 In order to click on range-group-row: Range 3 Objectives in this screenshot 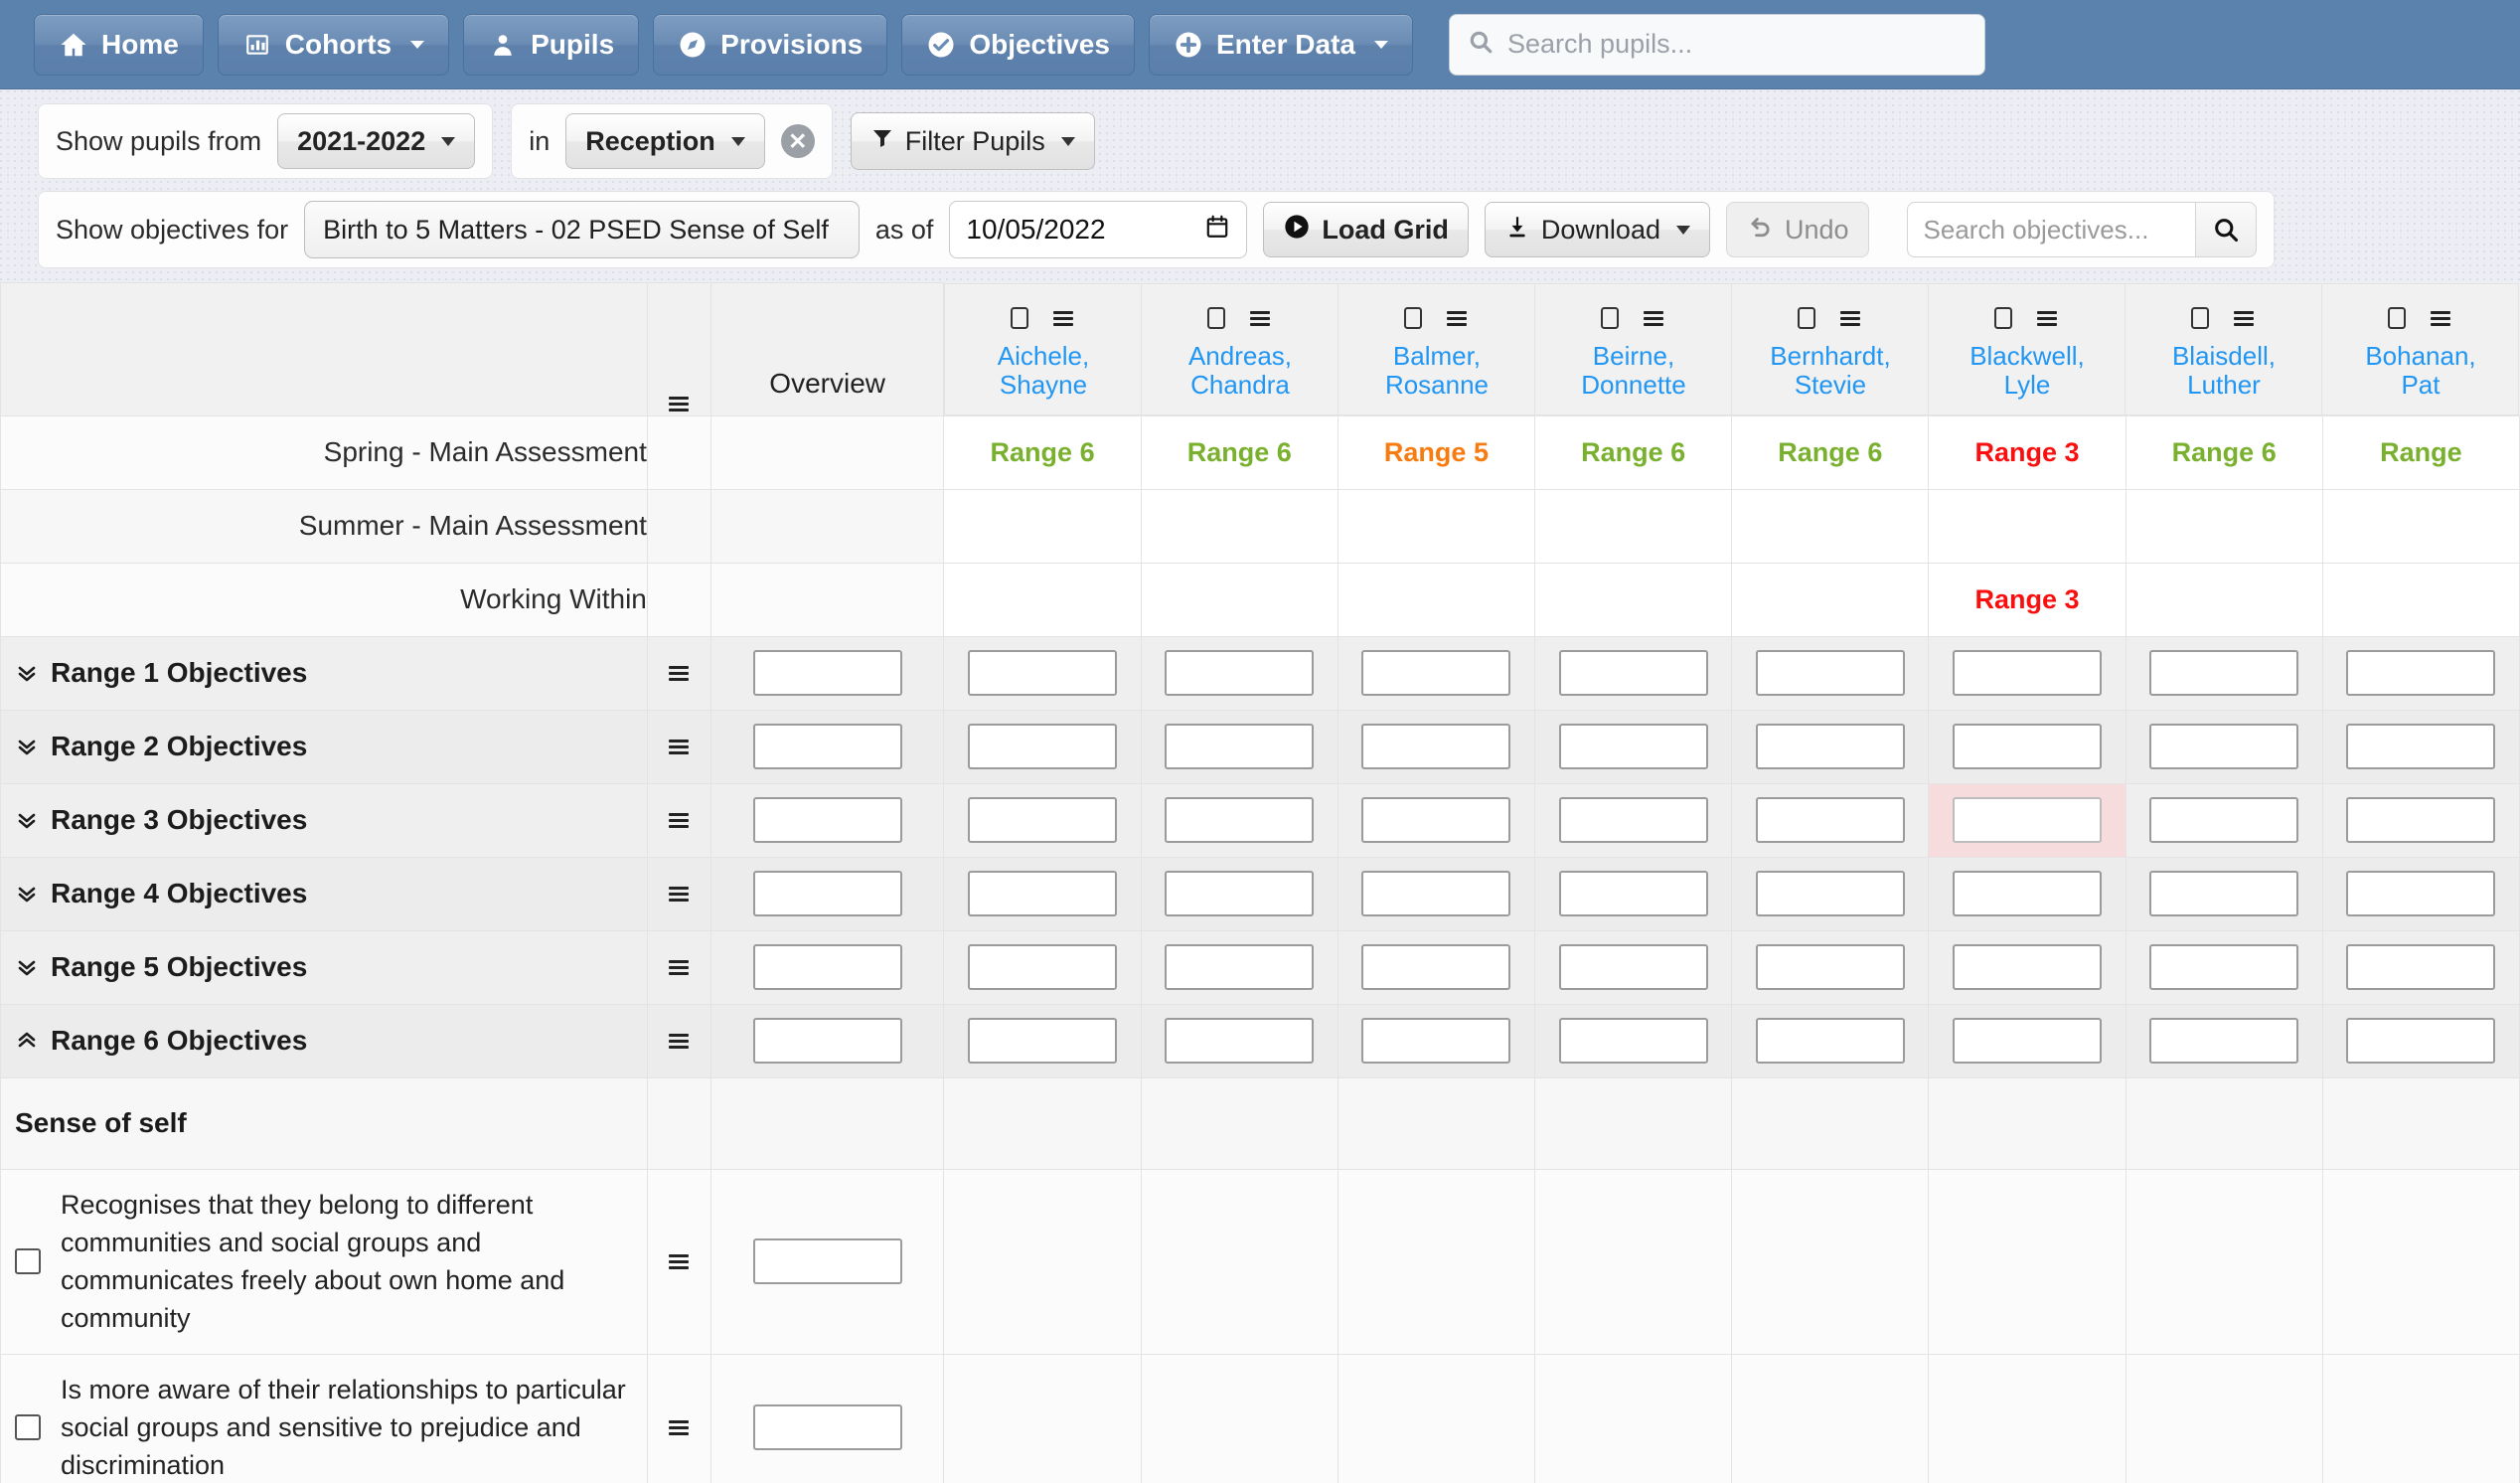, I will do `click(1260, 820)`.